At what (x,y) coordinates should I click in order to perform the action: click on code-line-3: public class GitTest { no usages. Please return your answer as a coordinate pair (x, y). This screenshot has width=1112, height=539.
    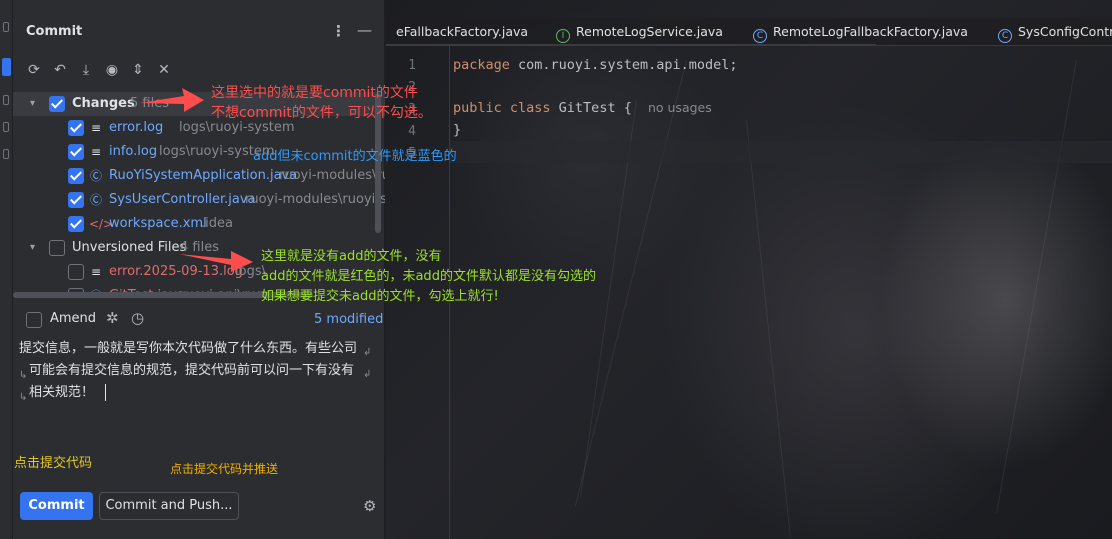
    Looking at the image, I should click on (582, 108).